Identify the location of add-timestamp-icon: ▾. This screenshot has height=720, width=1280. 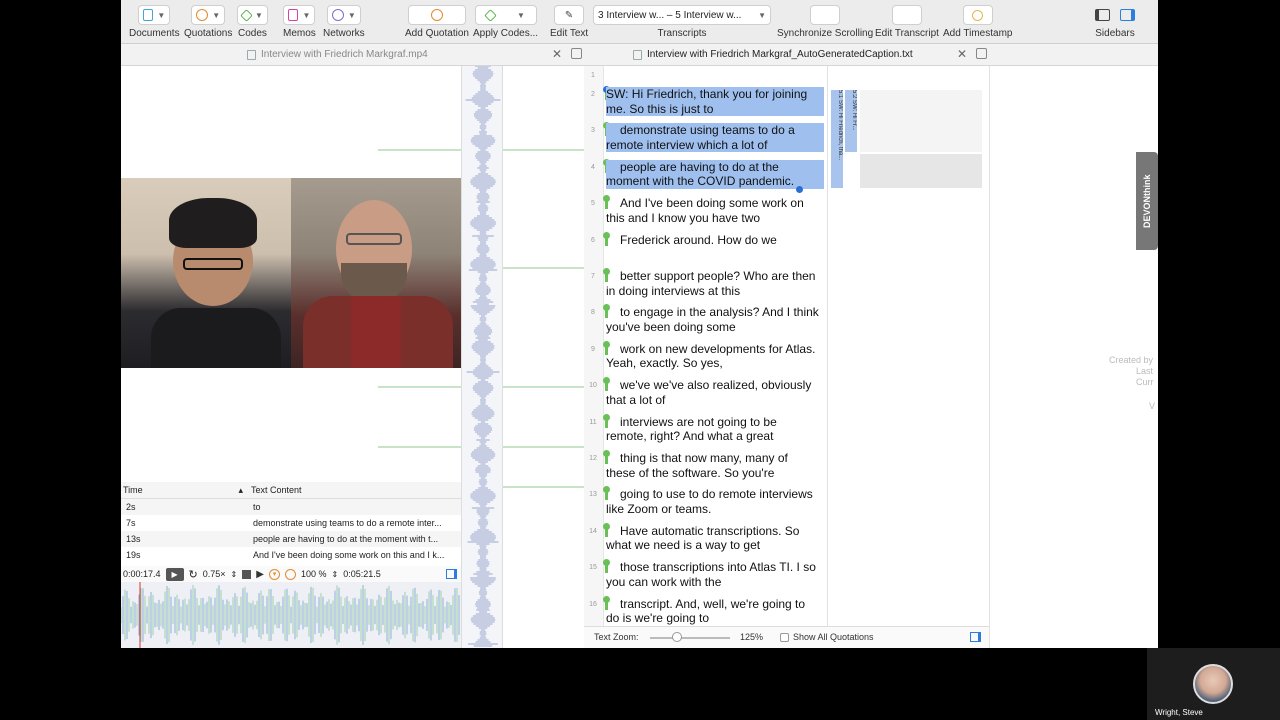
(274, 574).